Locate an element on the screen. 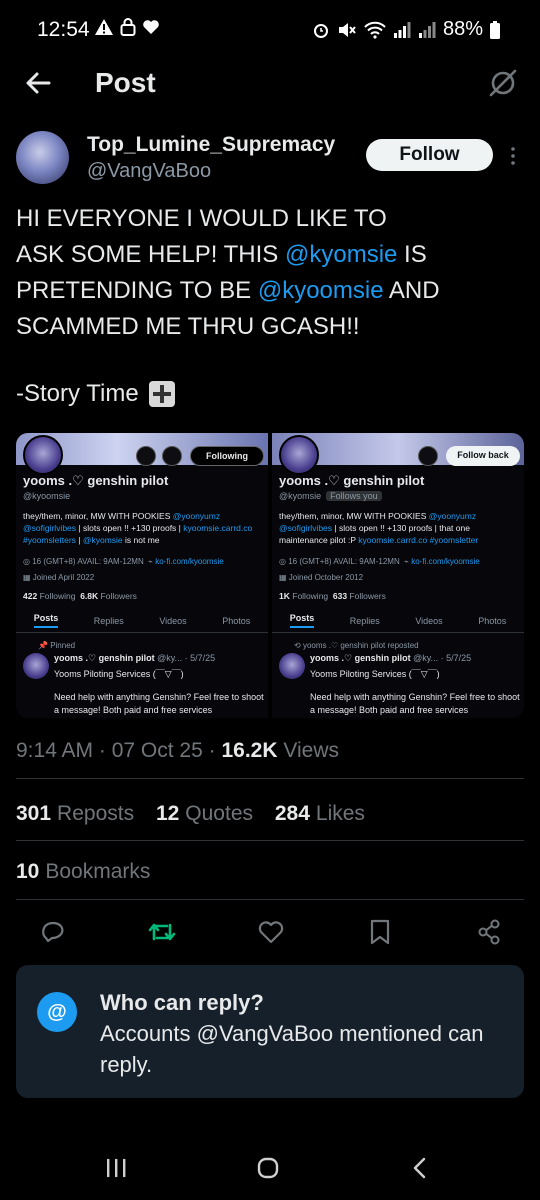 The height and width of the screenshot is (1200, 540). bio-text: | is located at coordinates (79, 540).